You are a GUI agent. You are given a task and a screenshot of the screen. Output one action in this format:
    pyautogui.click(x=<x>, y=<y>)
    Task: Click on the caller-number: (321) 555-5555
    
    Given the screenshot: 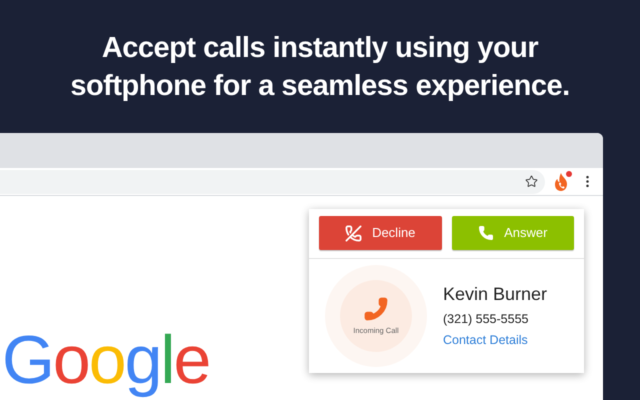 What is the action you would take?
    pyautogui.click(x=486, y=319)
    